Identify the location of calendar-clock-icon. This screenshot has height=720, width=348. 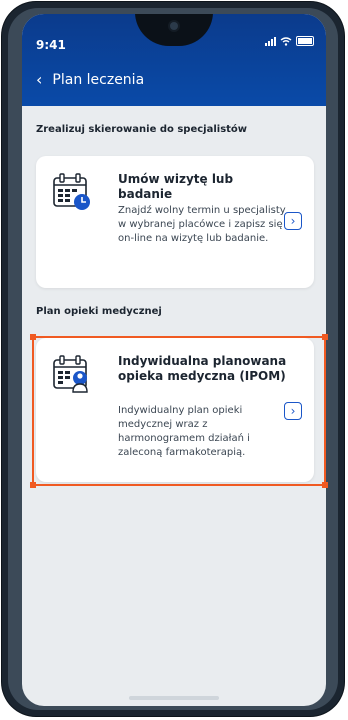
(71, 191).